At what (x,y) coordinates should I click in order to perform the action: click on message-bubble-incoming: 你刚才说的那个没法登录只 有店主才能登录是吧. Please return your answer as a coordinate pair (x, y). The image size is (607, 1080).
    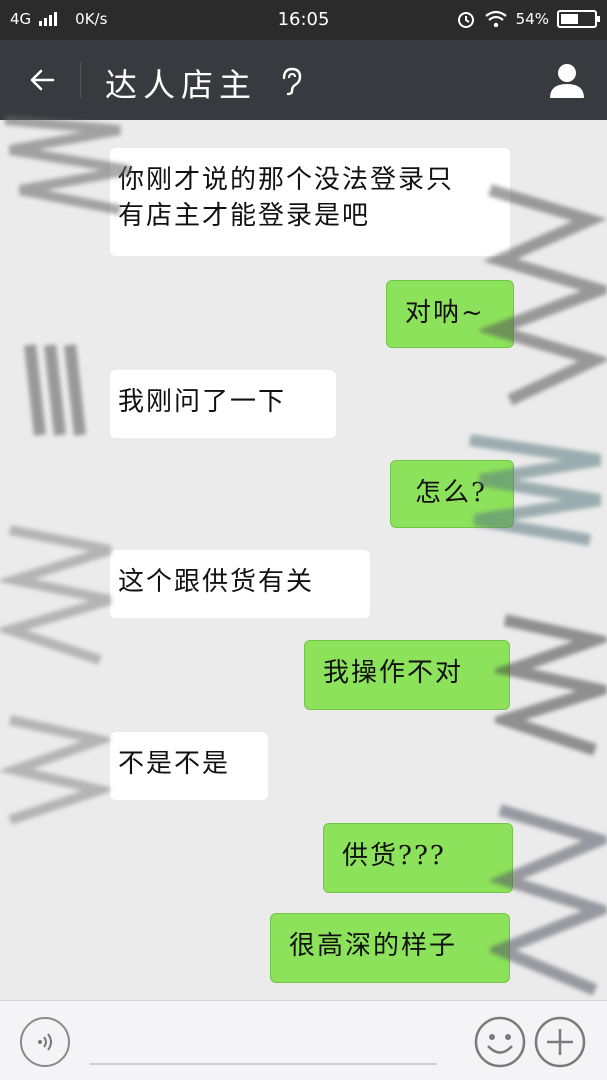
    Looking at the image, I should click on (310, 202).